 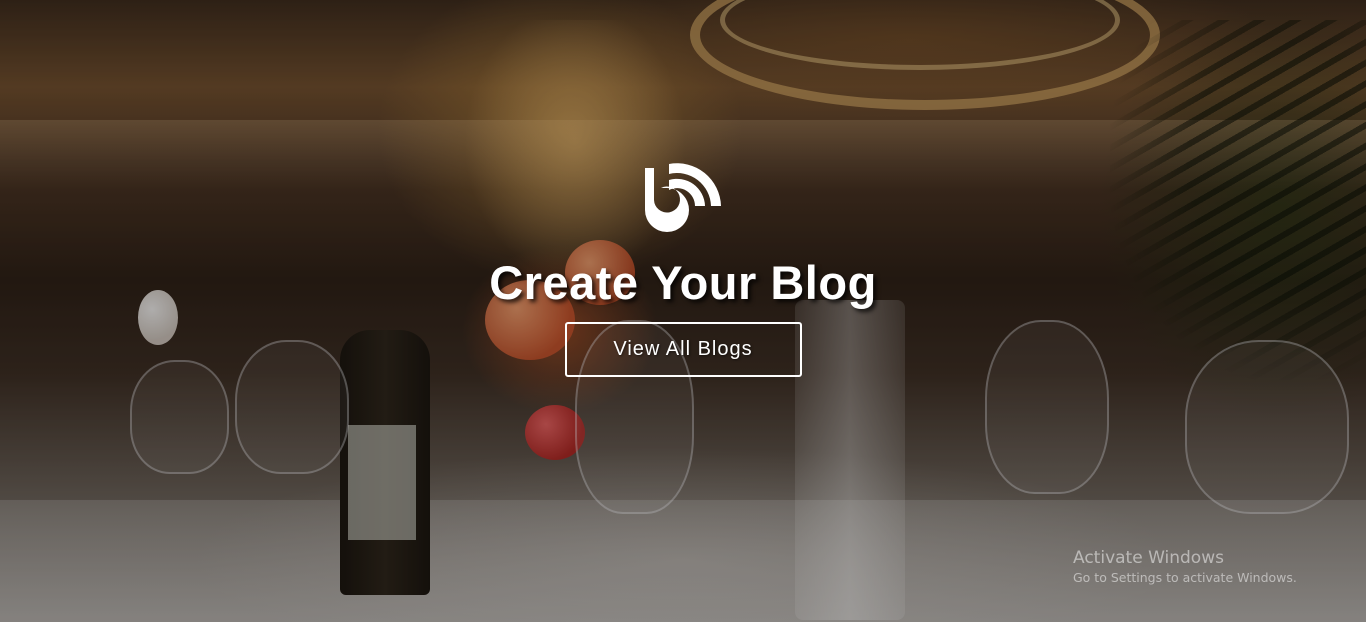 What do you see at coordinates (1148, 558) in the screenshot?
I see `watermark-title: Activate Windows` at bounding box center [1148, 558].